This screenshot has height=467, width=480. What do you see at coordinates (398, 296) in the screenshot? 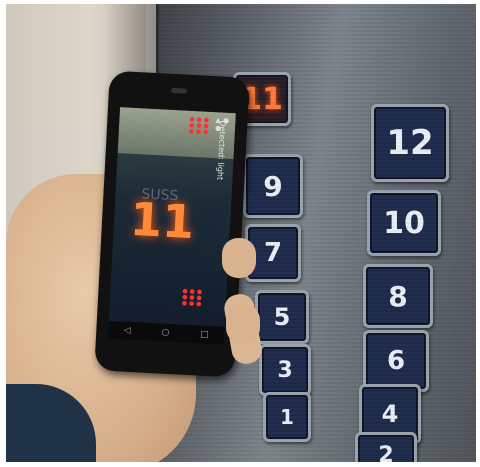
I see `floor-button-8: 8` at bounding box center [398, 296].